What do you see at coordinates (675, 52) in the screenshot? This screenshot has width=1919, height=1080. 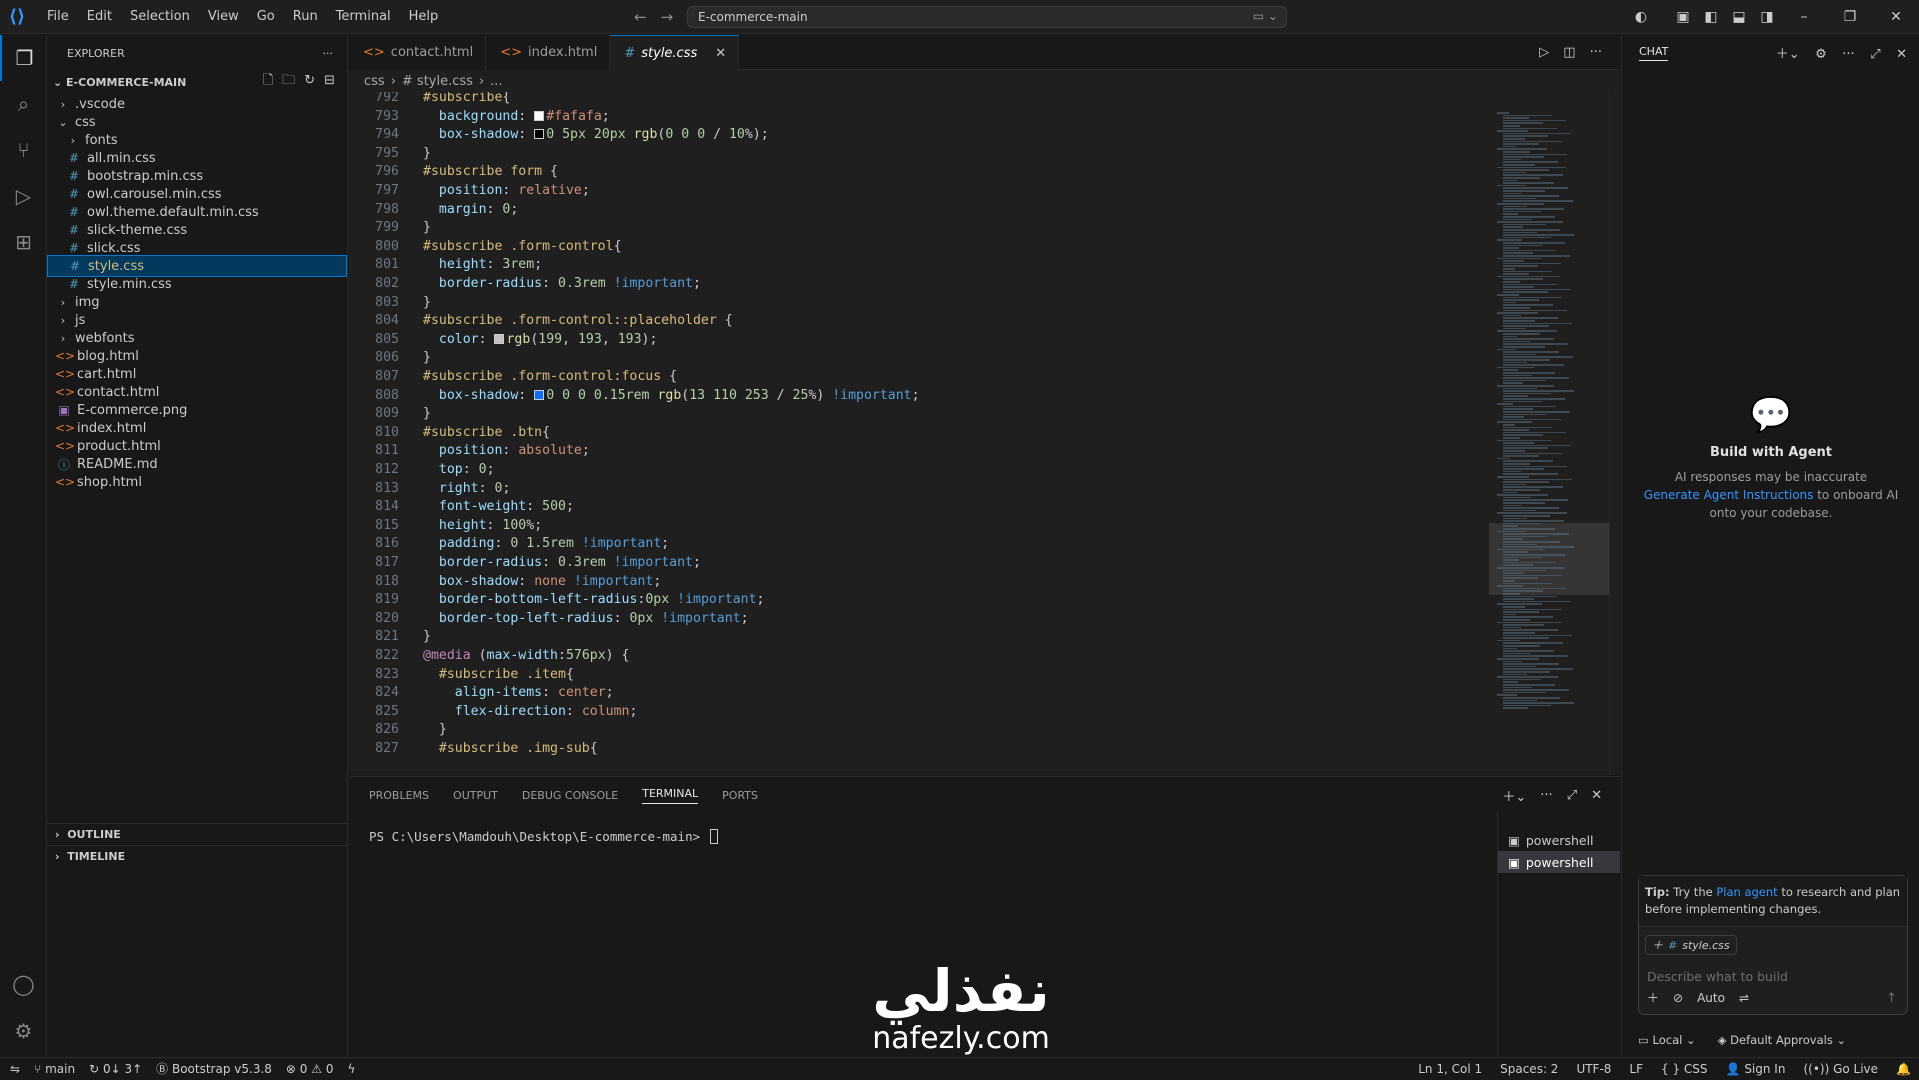 I see `tab-style-css: # style.css ✕` at bounding box center [675, 52].